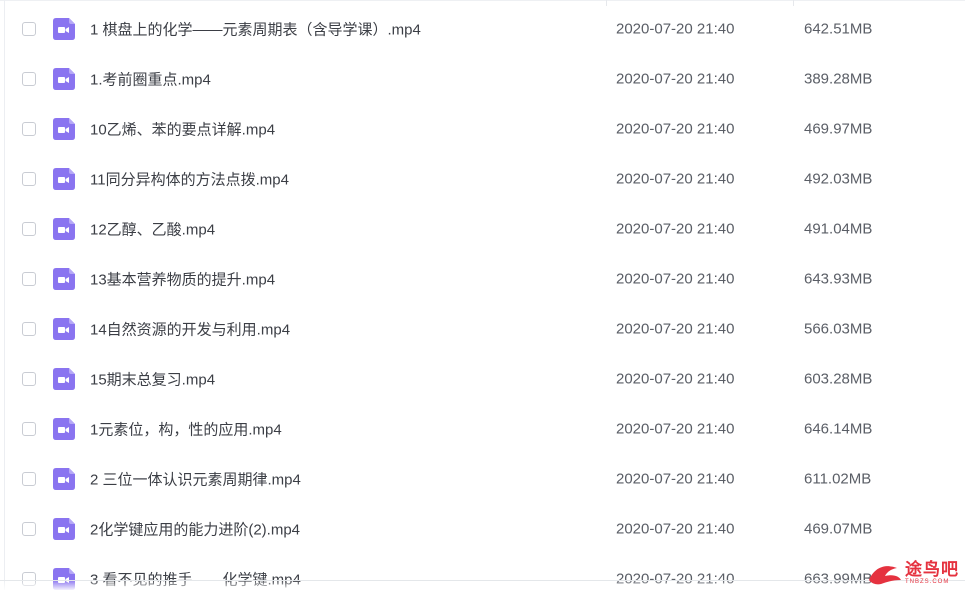  I want to click on file-size: 603.28MB, so click(838, 379).